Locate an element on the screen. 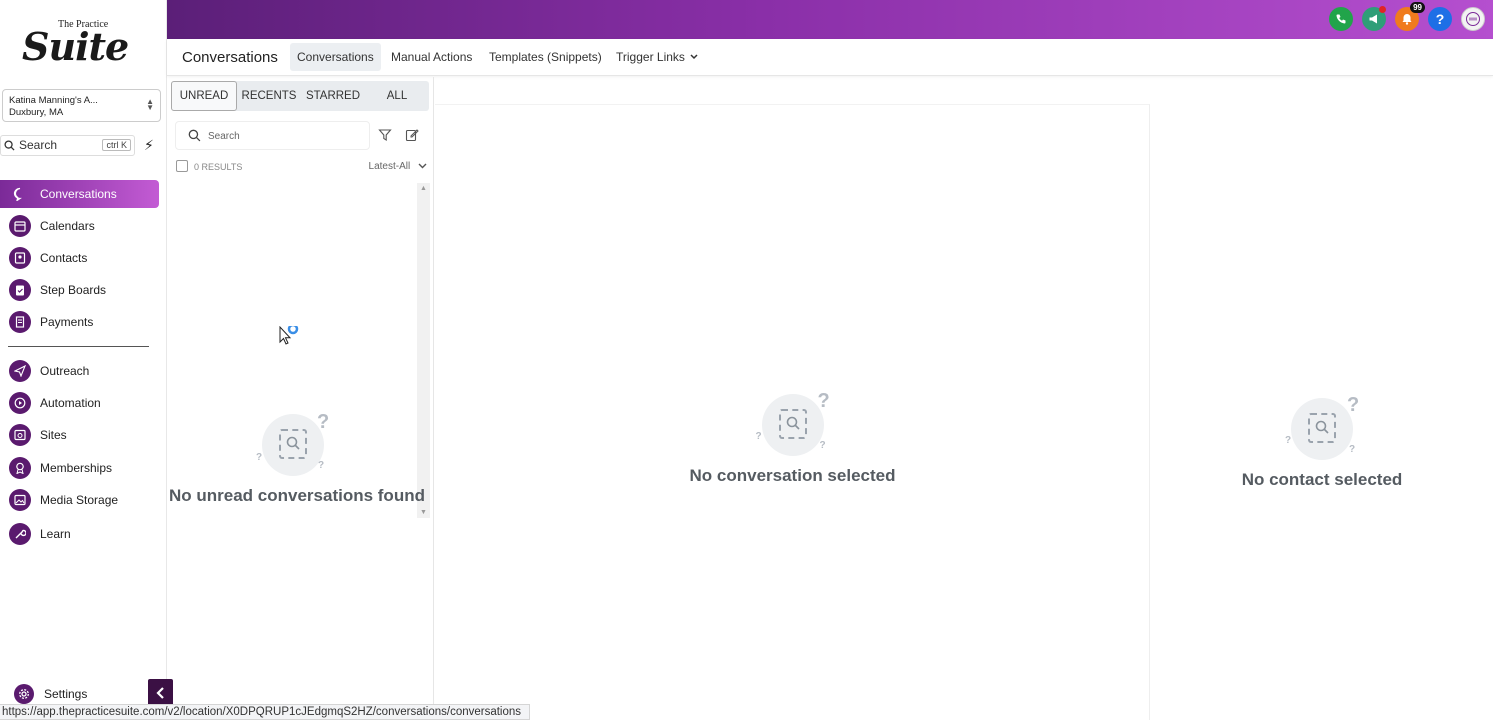  list-scrollbar: ▲ ▼ is located at coordinates (423, 350).